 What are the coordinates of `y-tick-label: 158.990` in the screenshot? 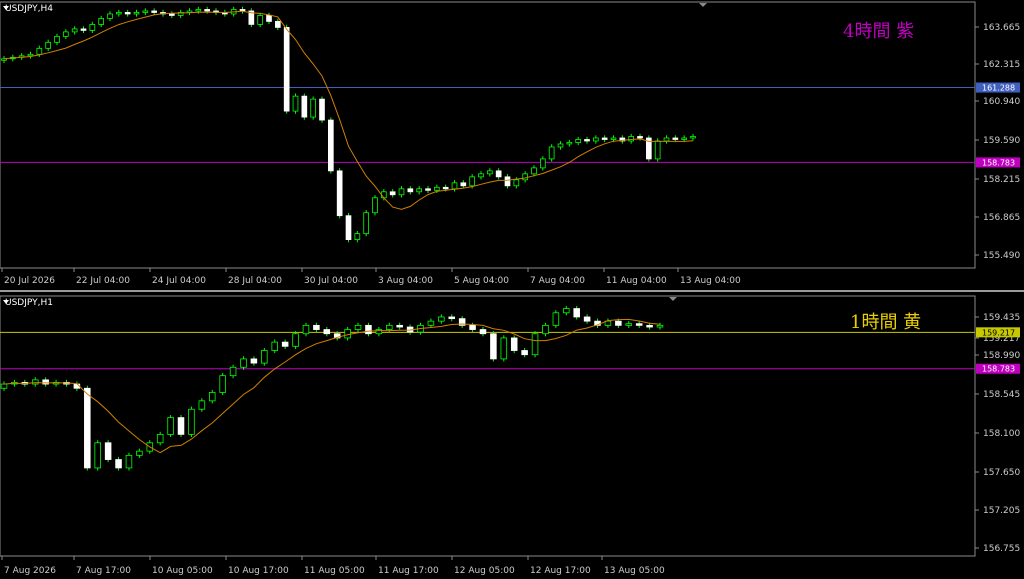 It's located at (1001, 356).